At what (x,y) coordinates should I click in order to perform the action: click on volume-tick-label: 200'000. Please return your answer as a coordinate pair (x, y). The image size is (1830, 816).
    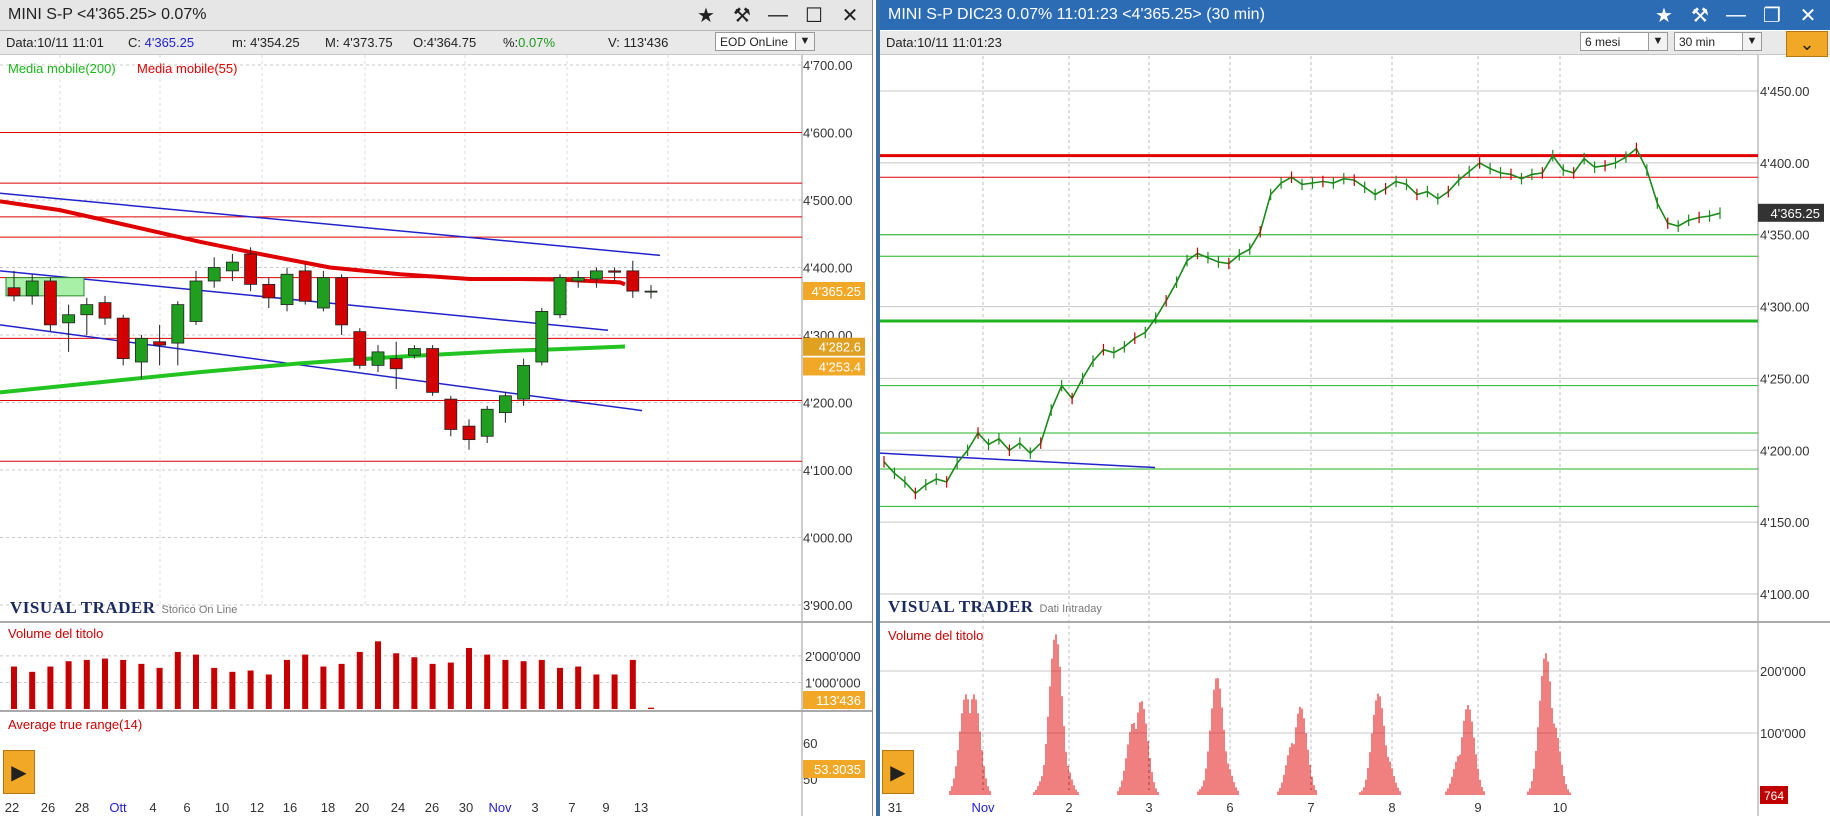
    Looking at the image, I should click on (1783, 671).